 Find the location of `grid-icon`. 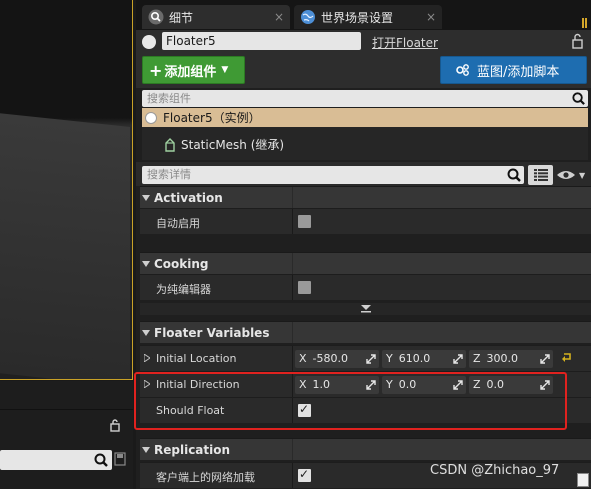

grid-icon is located at coordinates (540, 175).